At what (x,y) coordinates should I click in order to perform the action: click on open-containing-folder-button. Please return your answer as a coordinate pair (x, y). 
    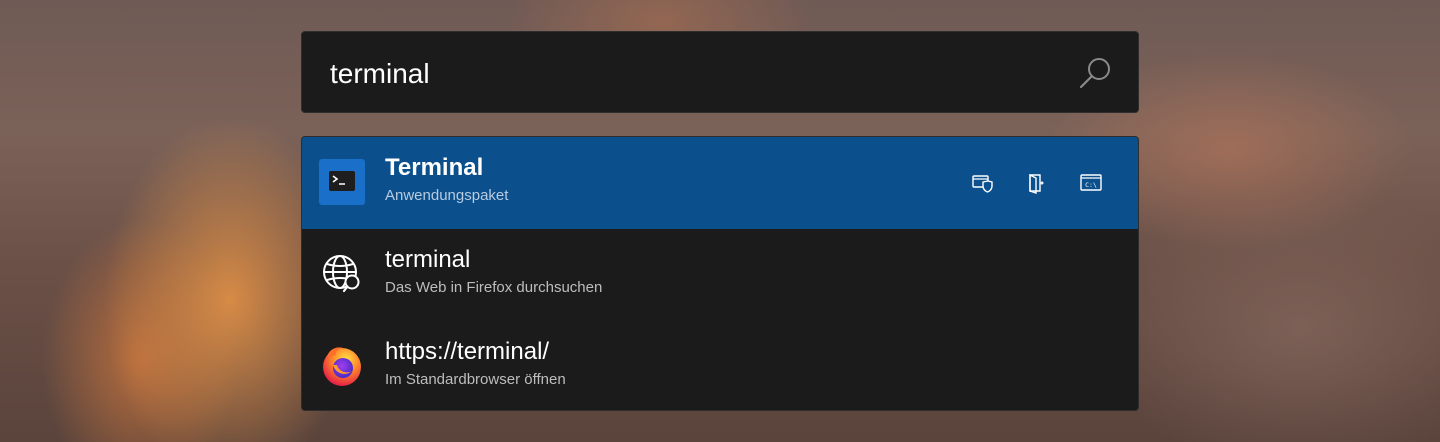
    Looking at the image, I should click on (1036, 183).